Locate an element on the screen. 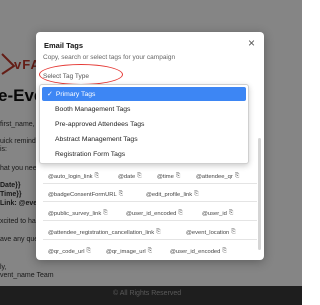  dropdown-option-abstract-management-tags: Abstract Management Tags is located at coordinates (144, 139).